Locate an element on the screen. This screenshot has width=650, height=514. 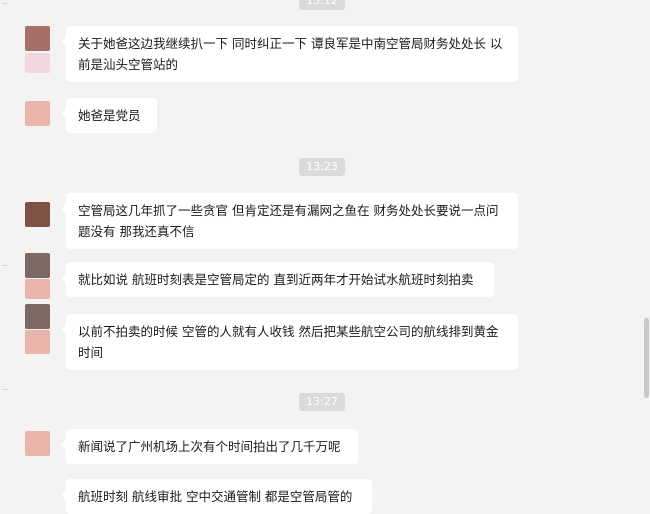
chat-scrollbar is located at coordinates (646, 250).